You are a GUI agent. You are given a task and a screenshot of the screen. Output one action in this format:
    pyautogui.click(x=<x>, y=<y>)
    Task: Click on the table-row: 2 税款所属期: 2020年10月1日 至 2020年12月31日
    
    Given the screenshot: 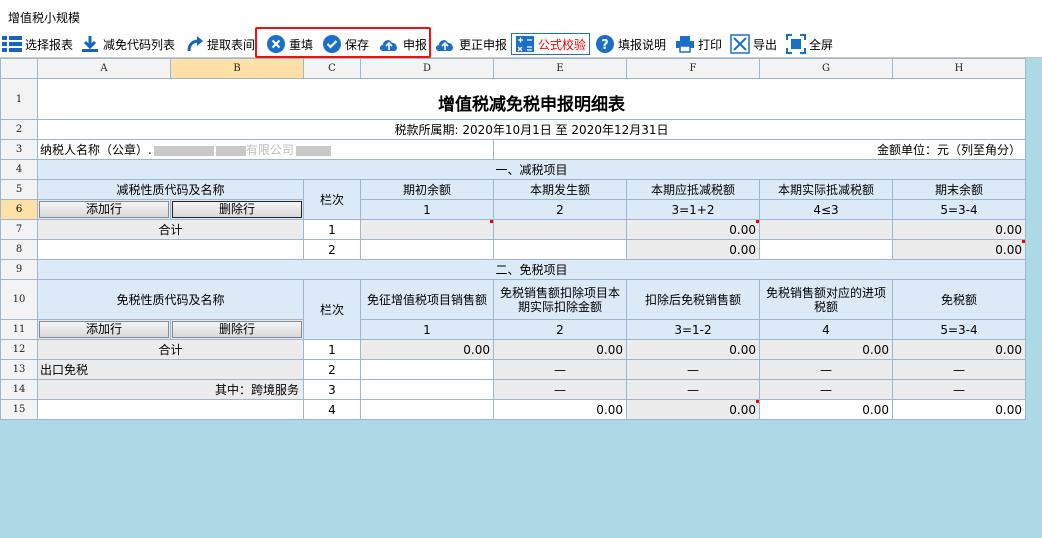 What is the action you would take?
    pyautogui.click(x=513, y=129)
    